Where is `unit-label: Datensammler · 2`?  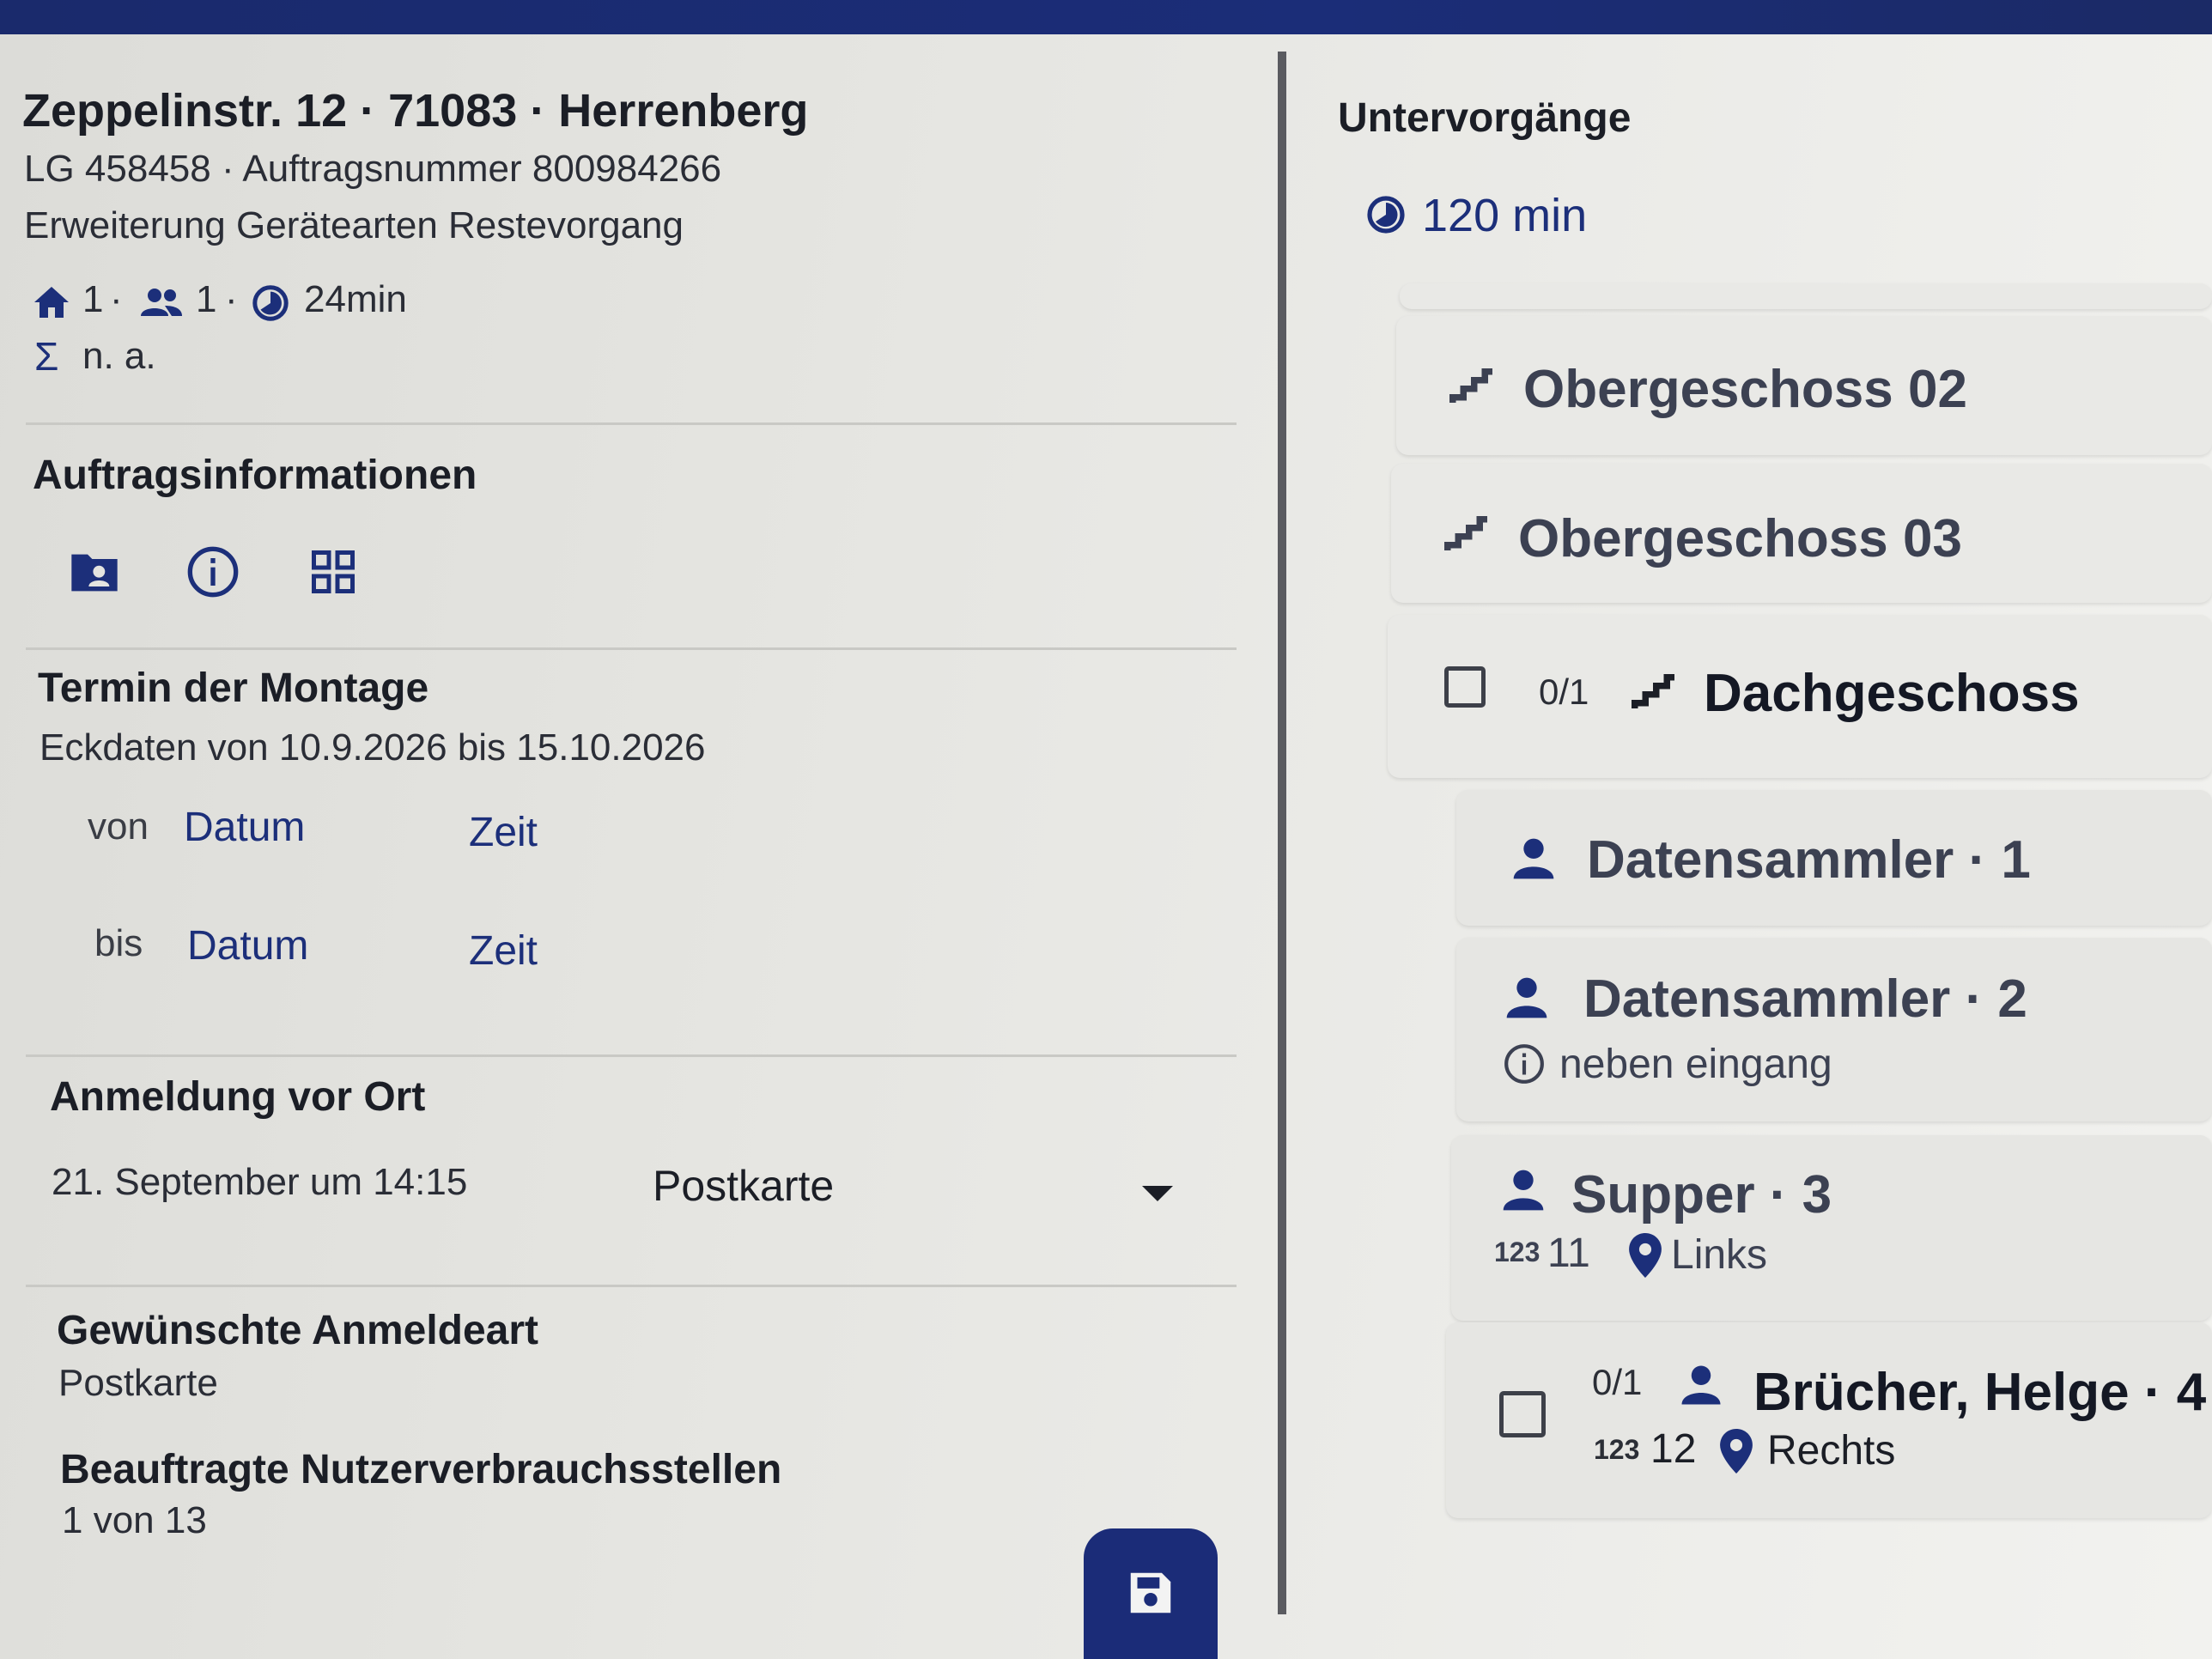 unit-label: Datensammler · 2 is located at coordinates (1805, 999).